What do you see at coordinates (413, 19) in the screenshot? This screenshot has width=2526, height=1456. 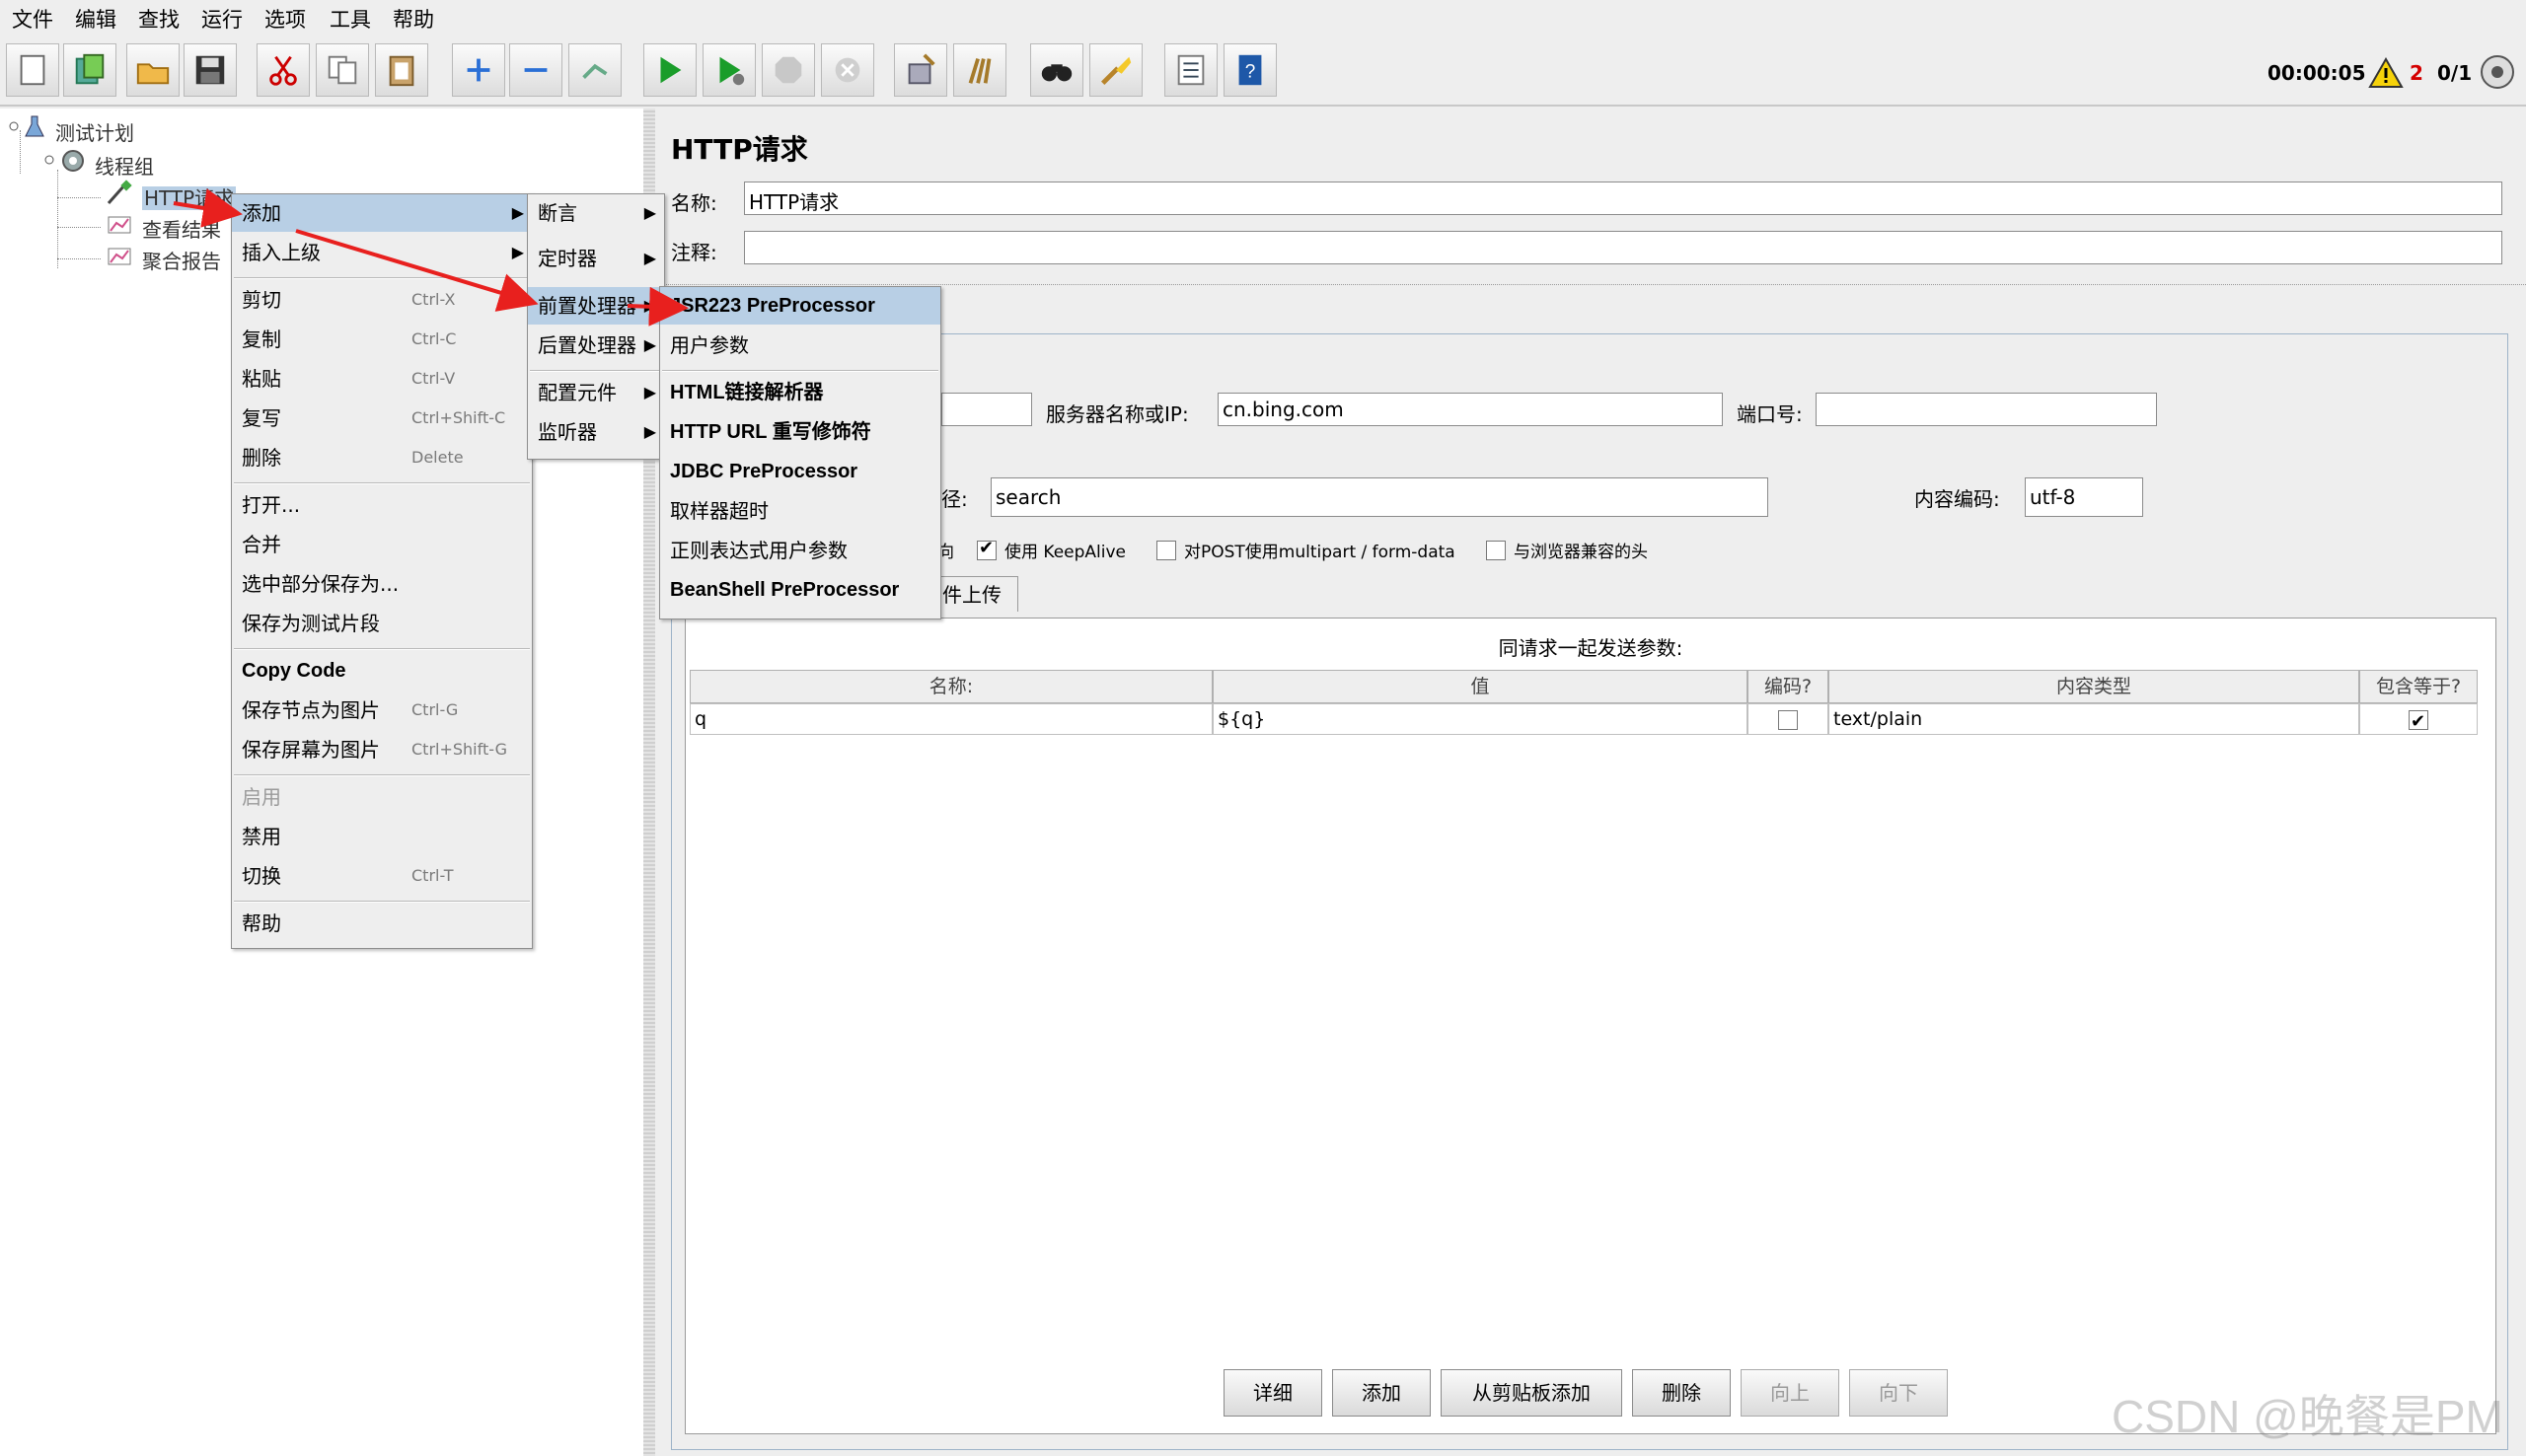 I see `menu-help: 帮助` at bounding box center [413, 19].